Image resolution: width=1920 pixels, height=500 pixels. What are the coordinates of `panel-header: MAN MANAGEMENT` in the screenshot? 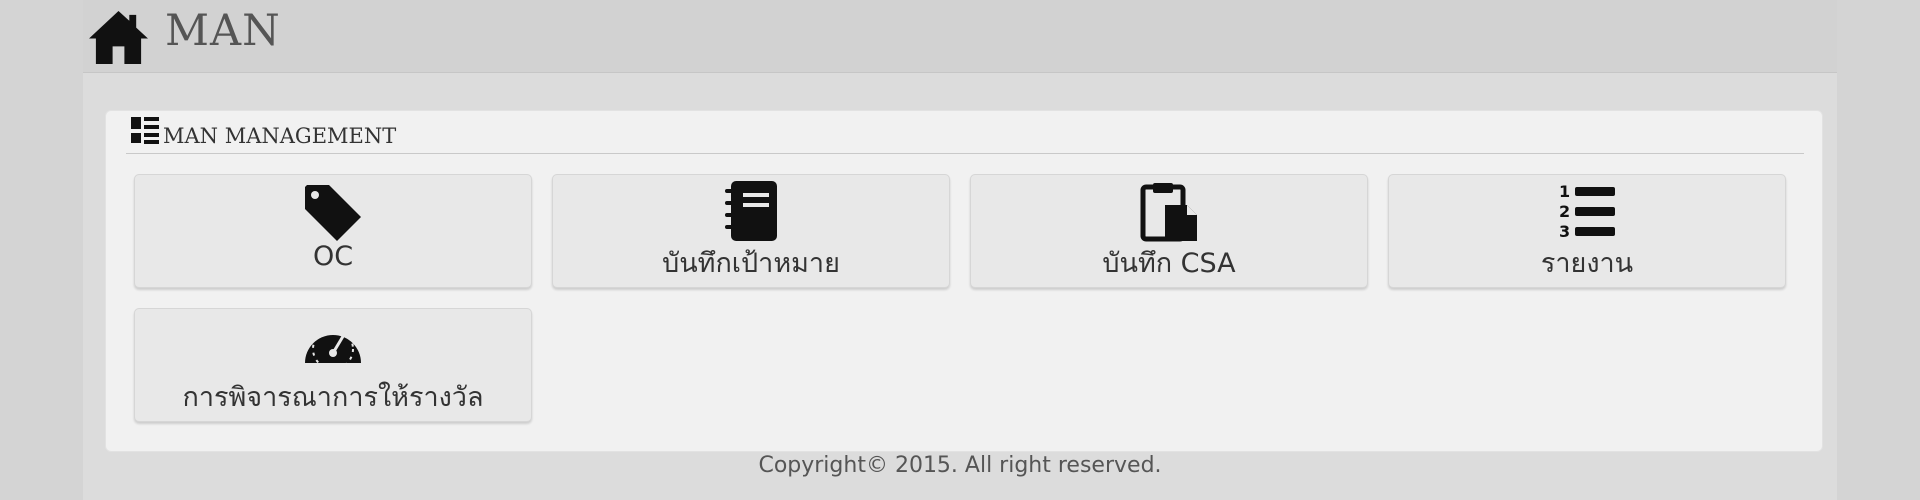 It's located at (965, 132).